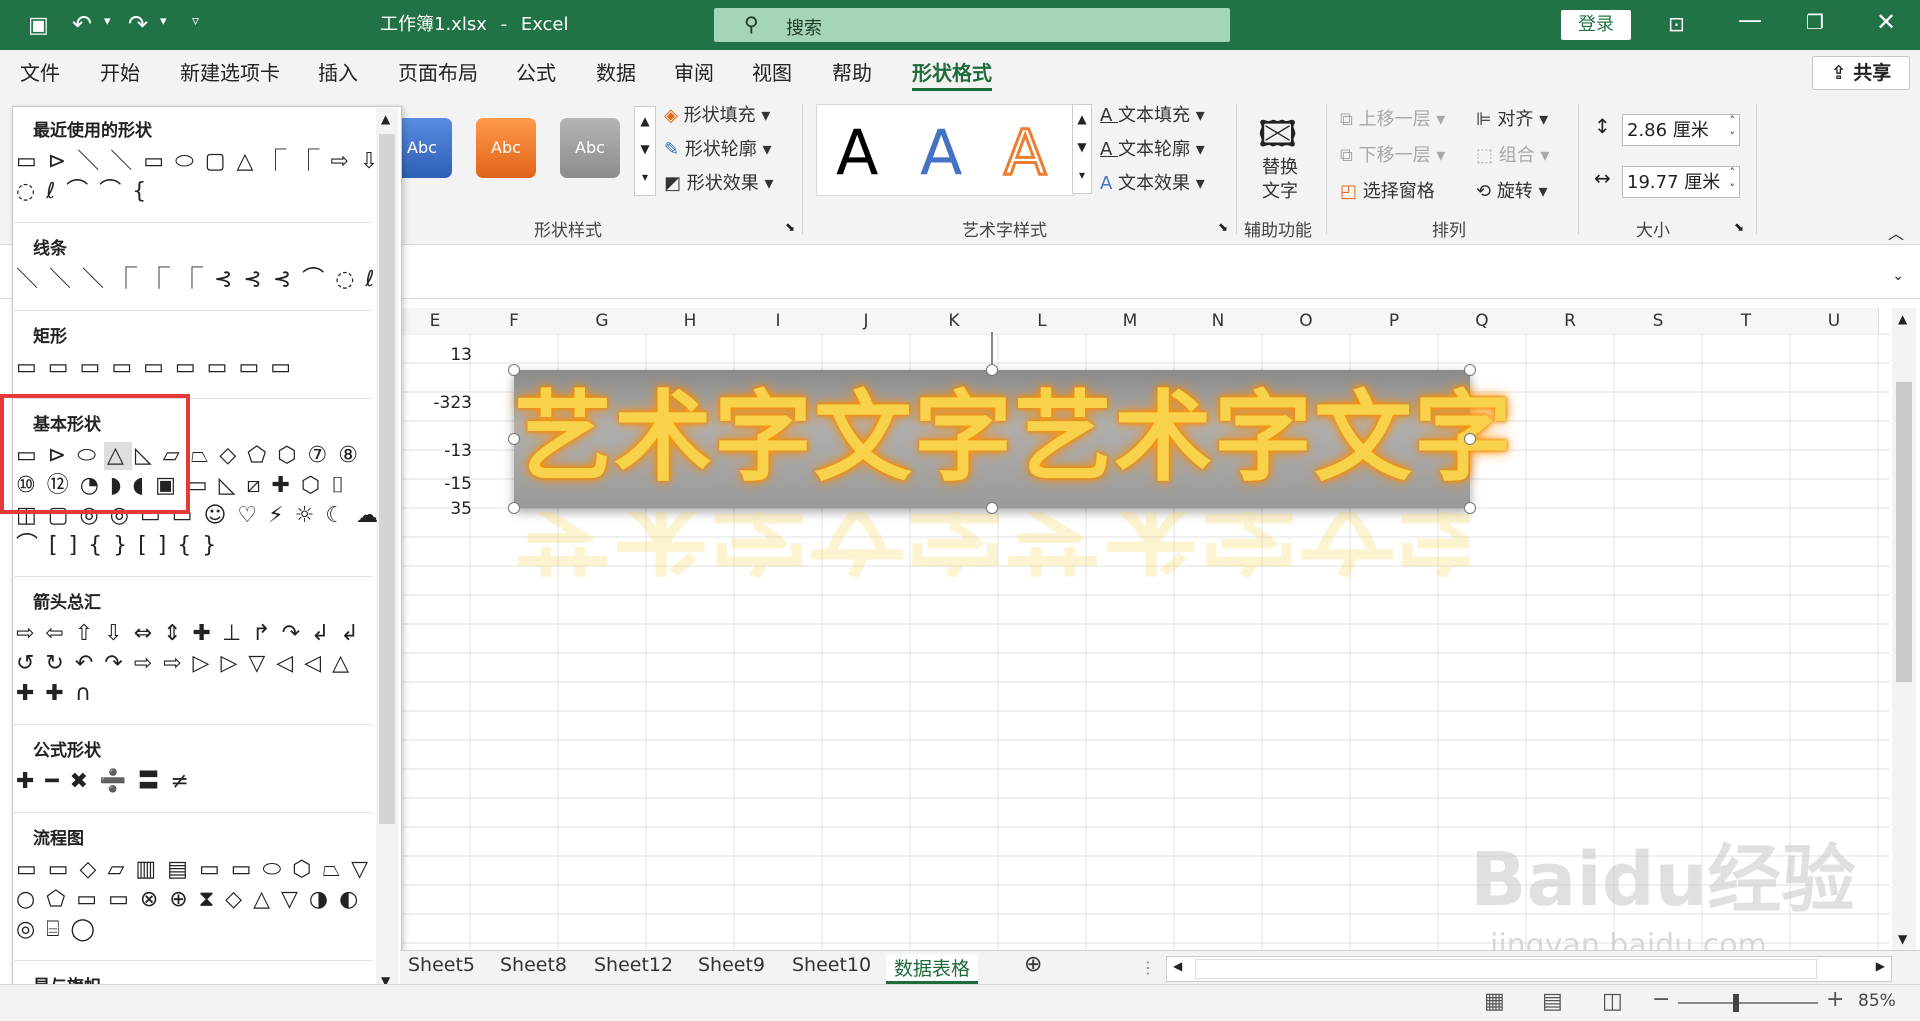 The image size is (1920, 1021). What do you see at coordinates (1835, 999) in the screenshot?
I see `zoom-in-icon: +` at bounding box center [1835, 999].